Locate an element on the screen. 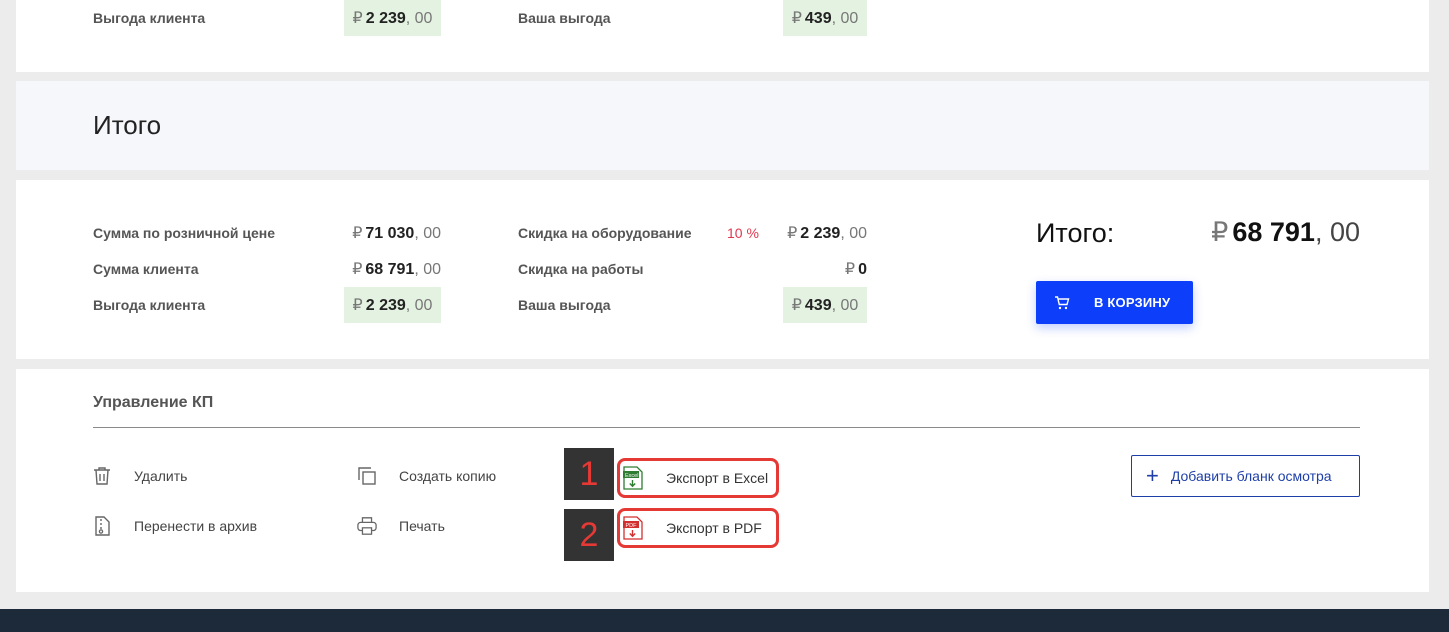  pdf-file-icon: PDF is located at coordinates (633, 528).